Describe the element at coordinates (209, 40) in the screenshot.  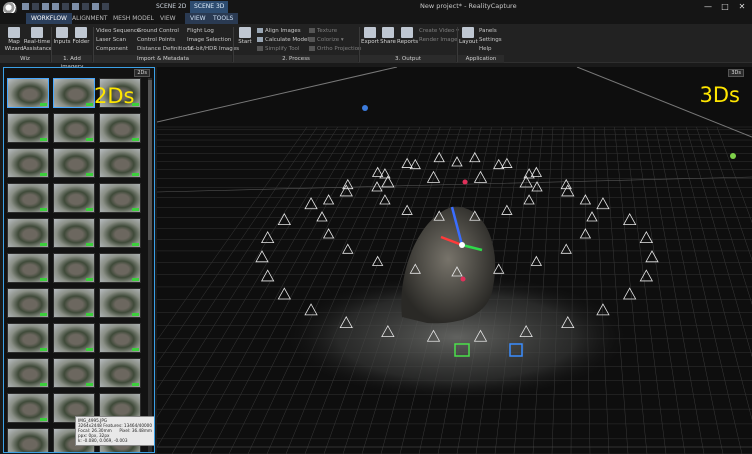
I see `image-selection-button: Image Selection` at that location.